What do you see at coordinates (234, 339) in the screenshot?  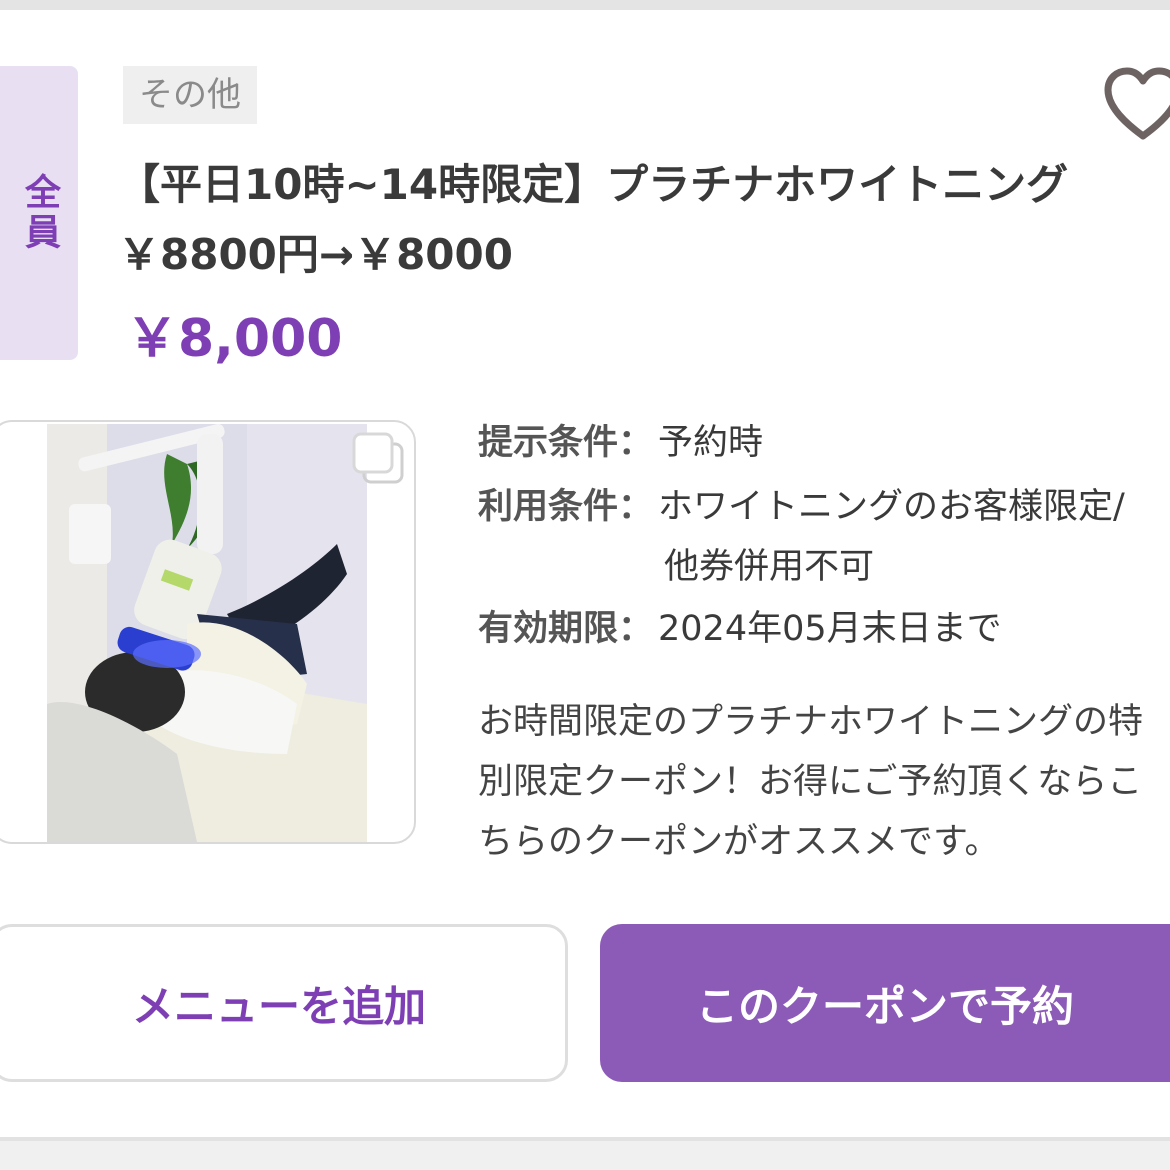 I see `coupon-price: ￥8,000` at bounding box center [234, 339].